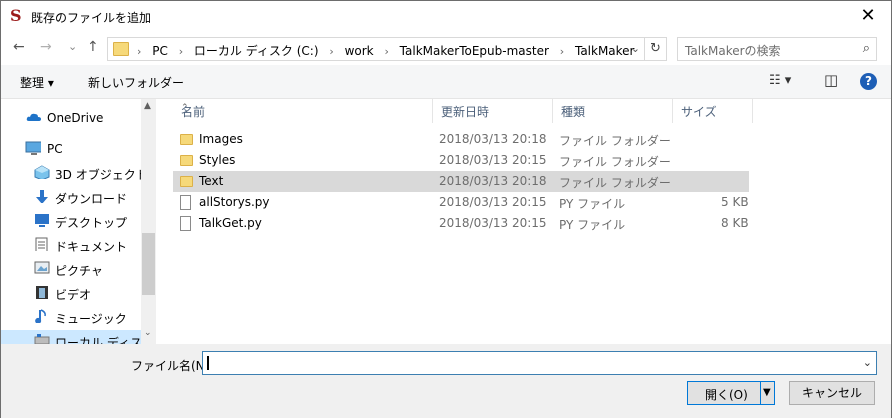  Describe the element at coordinates (72, 46) in the screenshot. I see `recent-locations-icon: ⌄` at that location.